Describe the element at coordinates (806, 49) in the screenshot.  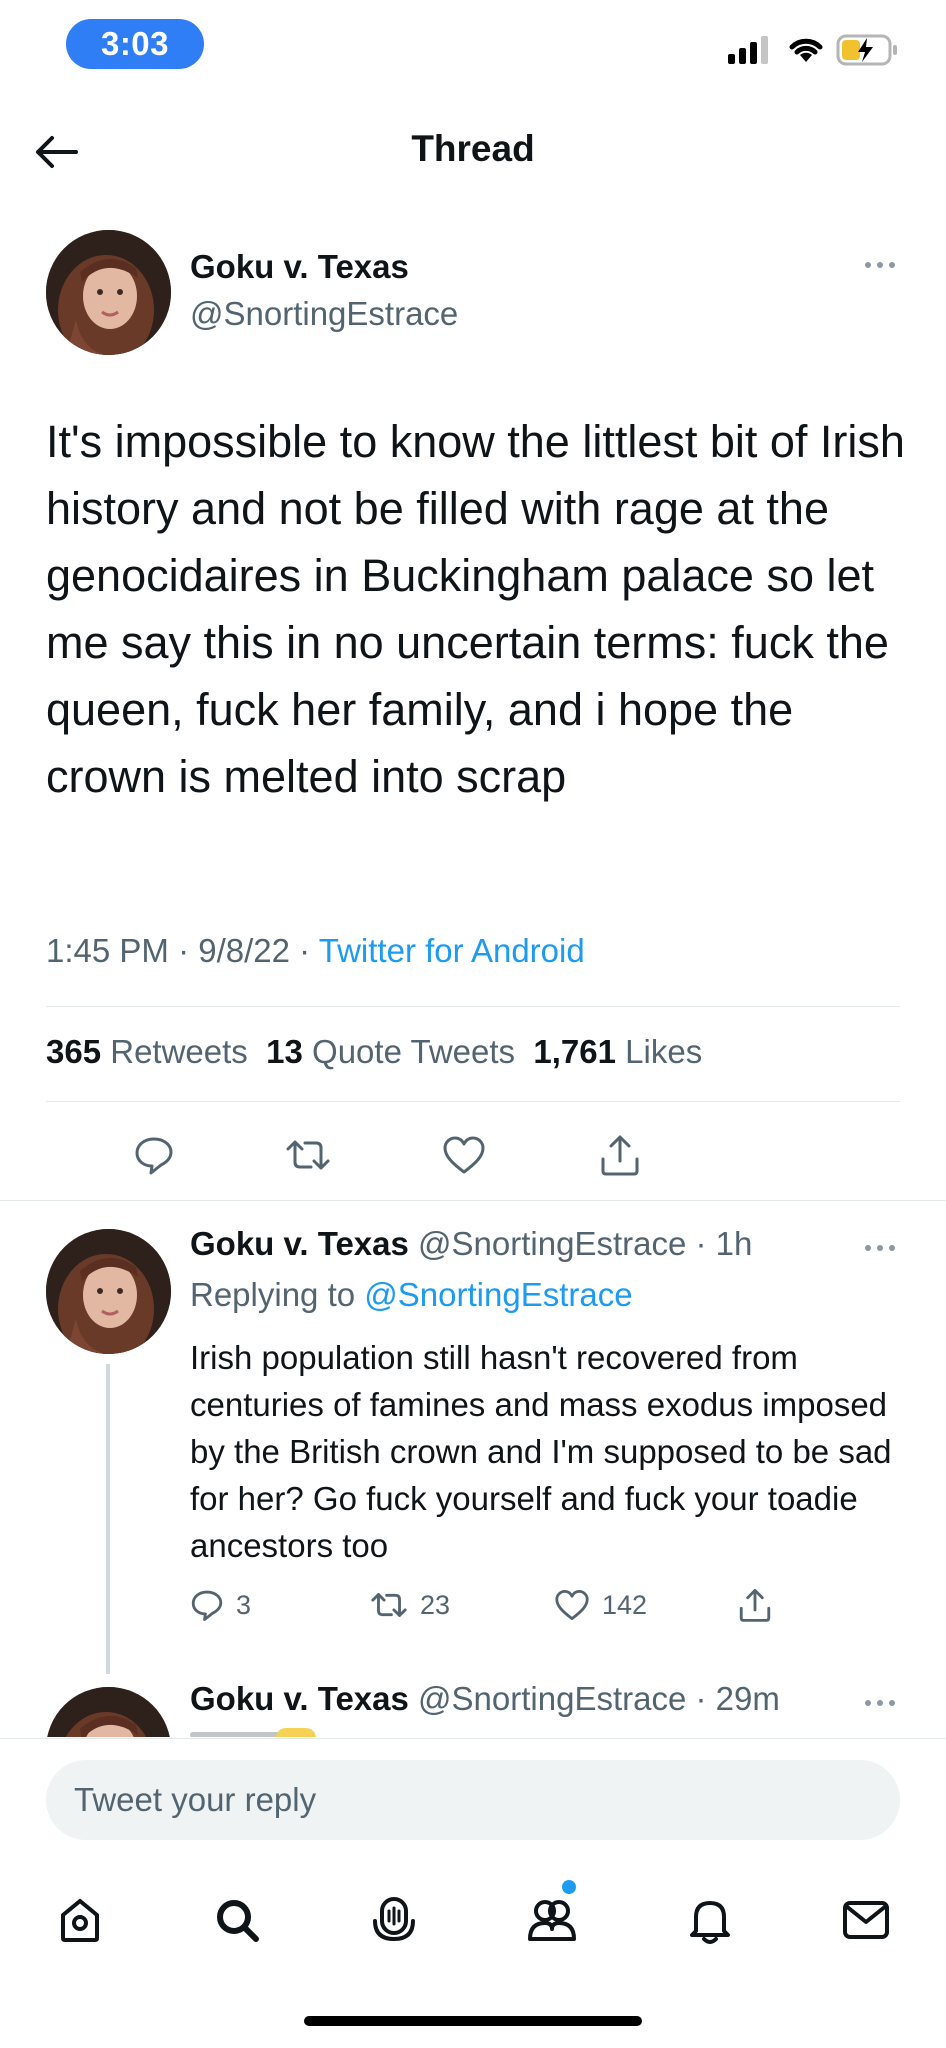
I see `wifi-icon` at that location.